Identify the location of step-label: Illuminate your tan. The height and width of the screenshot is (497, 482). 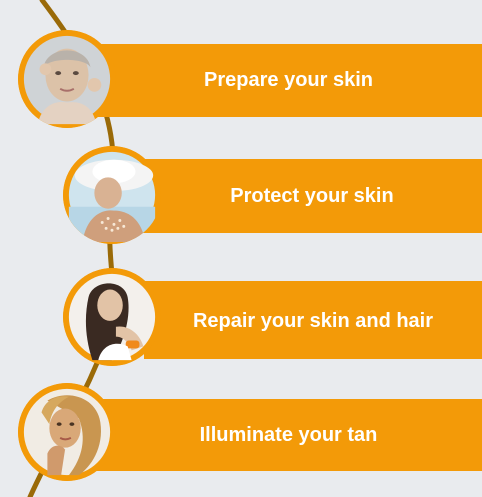
(288, 434).